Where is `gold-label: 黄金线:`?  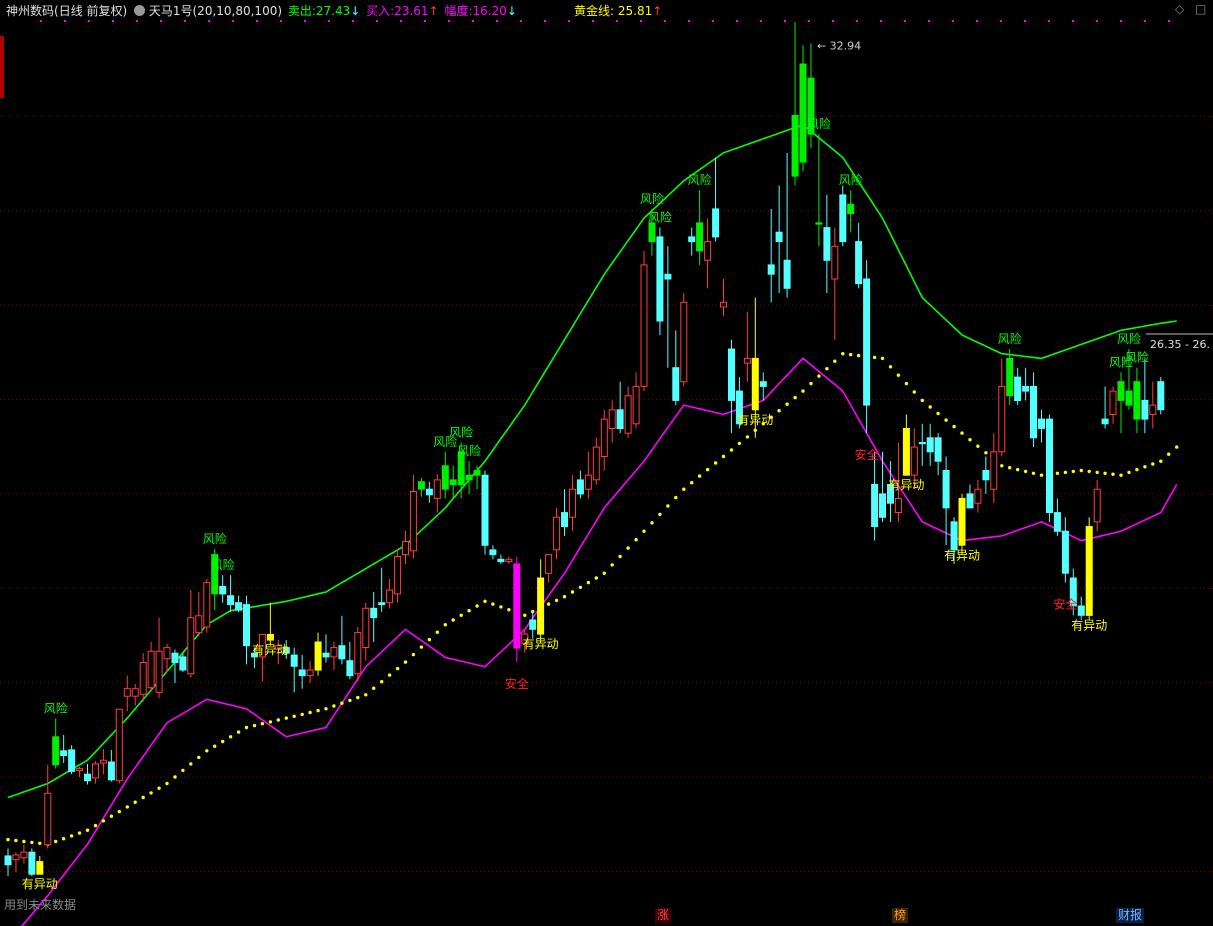
gold-label: 黄金线: is located at coordinates (594, 11).